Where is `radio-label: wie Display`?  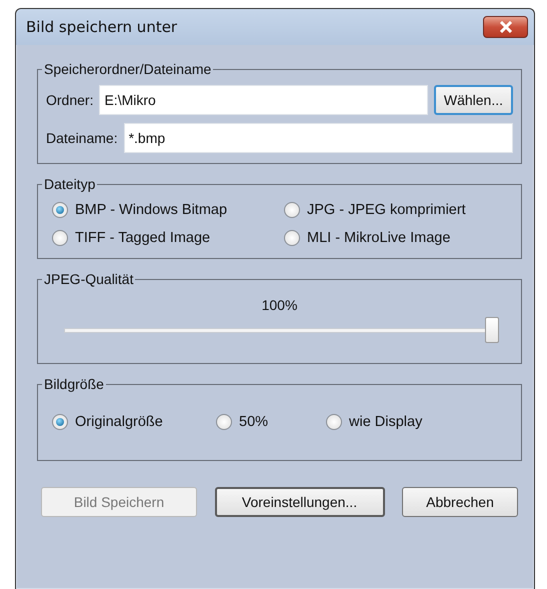 radio-label: wie Display is located at coordinates (385, 422).